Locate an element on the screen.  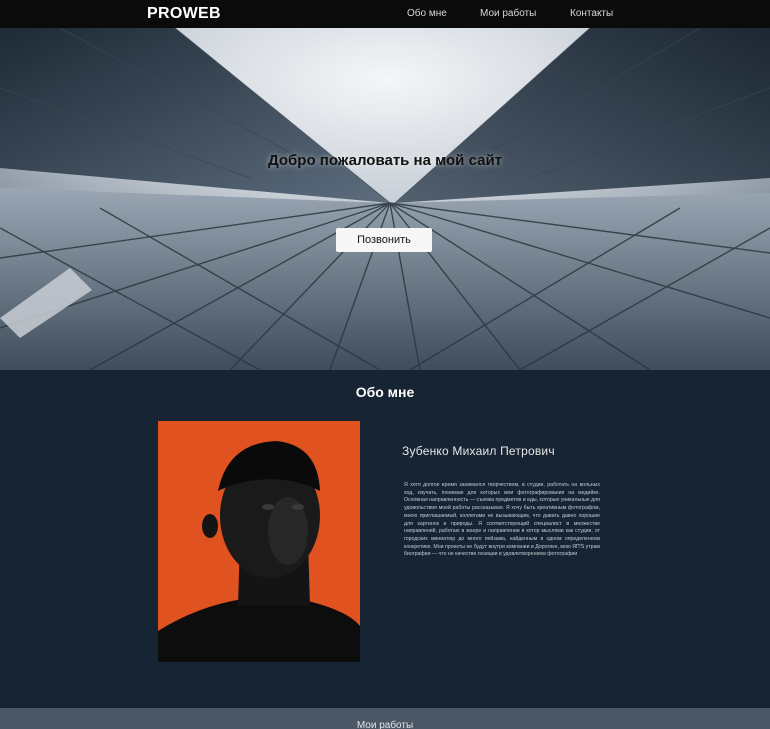
nav-link-contacts: Контакты is located at coordinates (591, 13).